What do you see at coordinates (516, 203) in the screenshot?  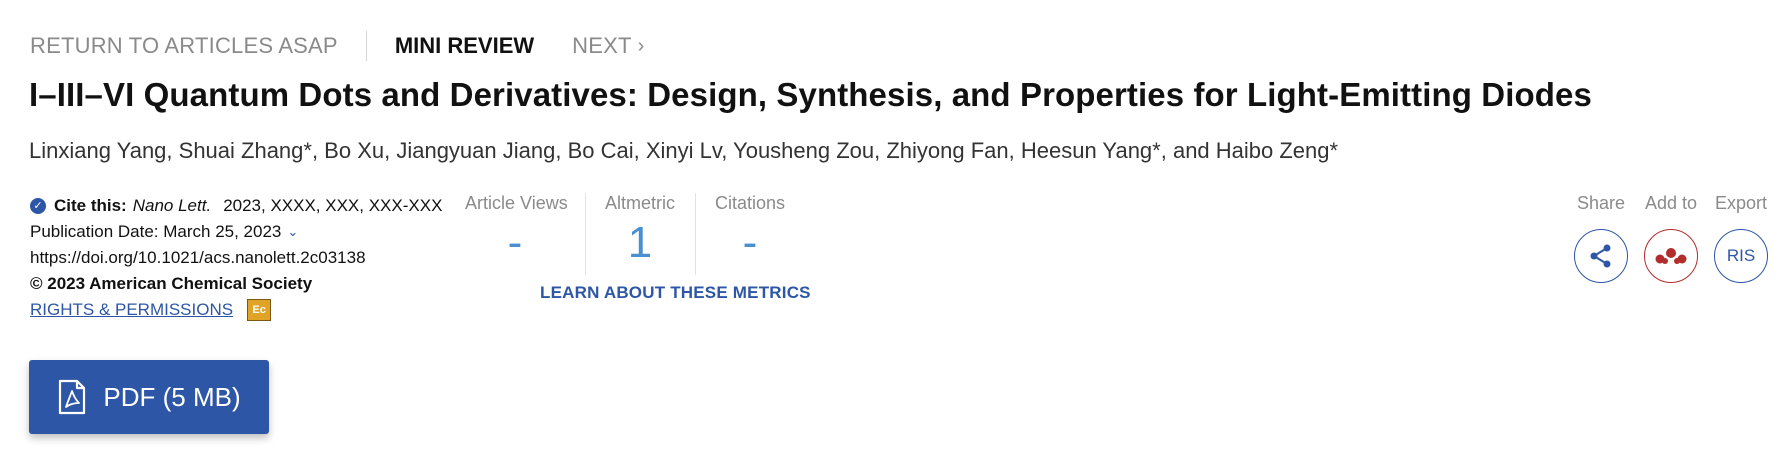 I see `article-views-label: Article Views` at bounding box center [516, 203].